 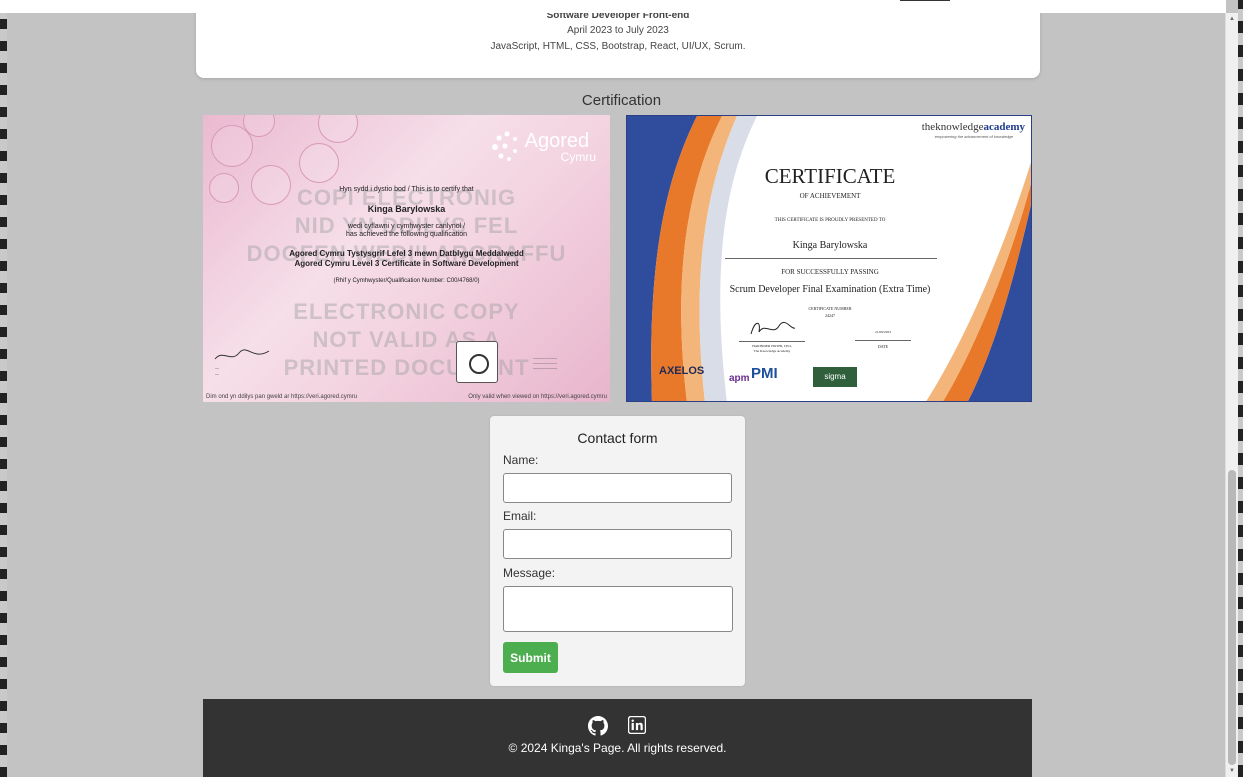 I want to click on ka-signature-image, so click(x=773, y=328).